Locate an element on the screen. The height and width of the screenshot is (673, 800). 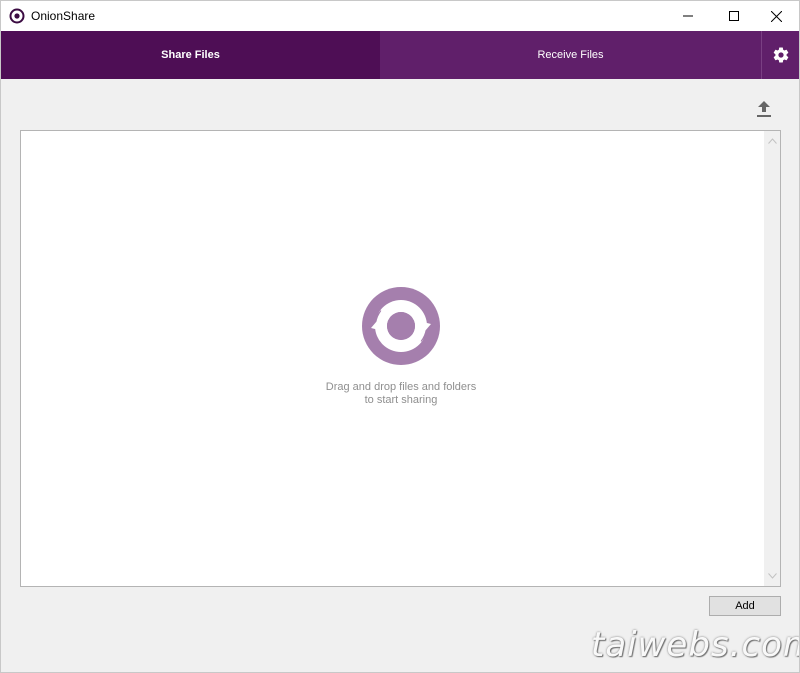
settings-button is located at coordinates (780, 55).